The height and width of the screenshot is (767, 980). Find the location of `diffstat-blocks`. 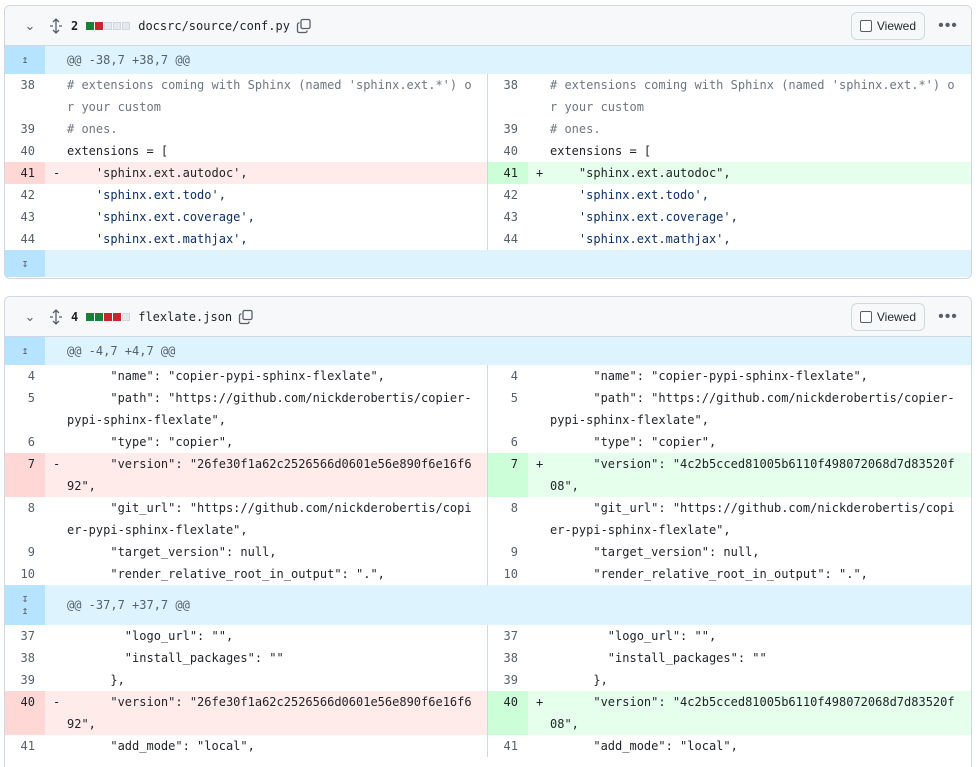

diffstat-blocks is located at coordinates (108, 25).